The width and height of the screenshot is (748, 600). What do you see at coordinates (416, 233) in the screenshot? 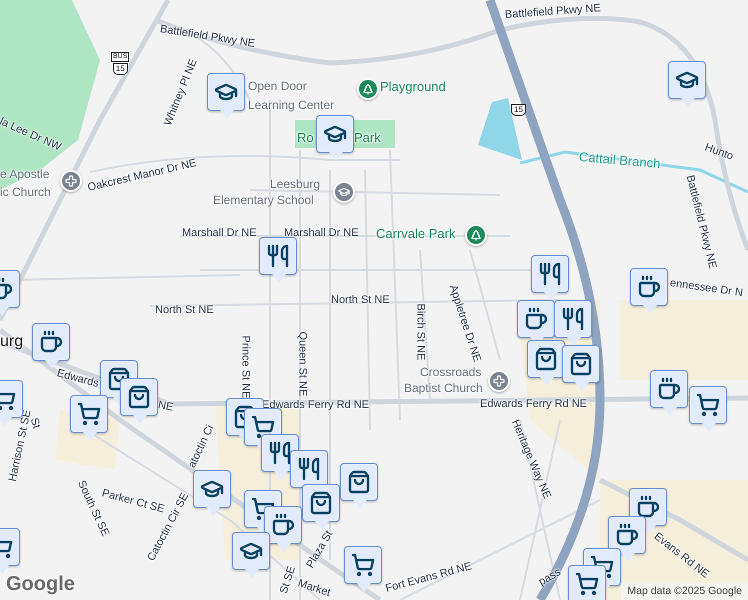
I see `park-label: Carrvale Park` at bounding box center [416, 233].